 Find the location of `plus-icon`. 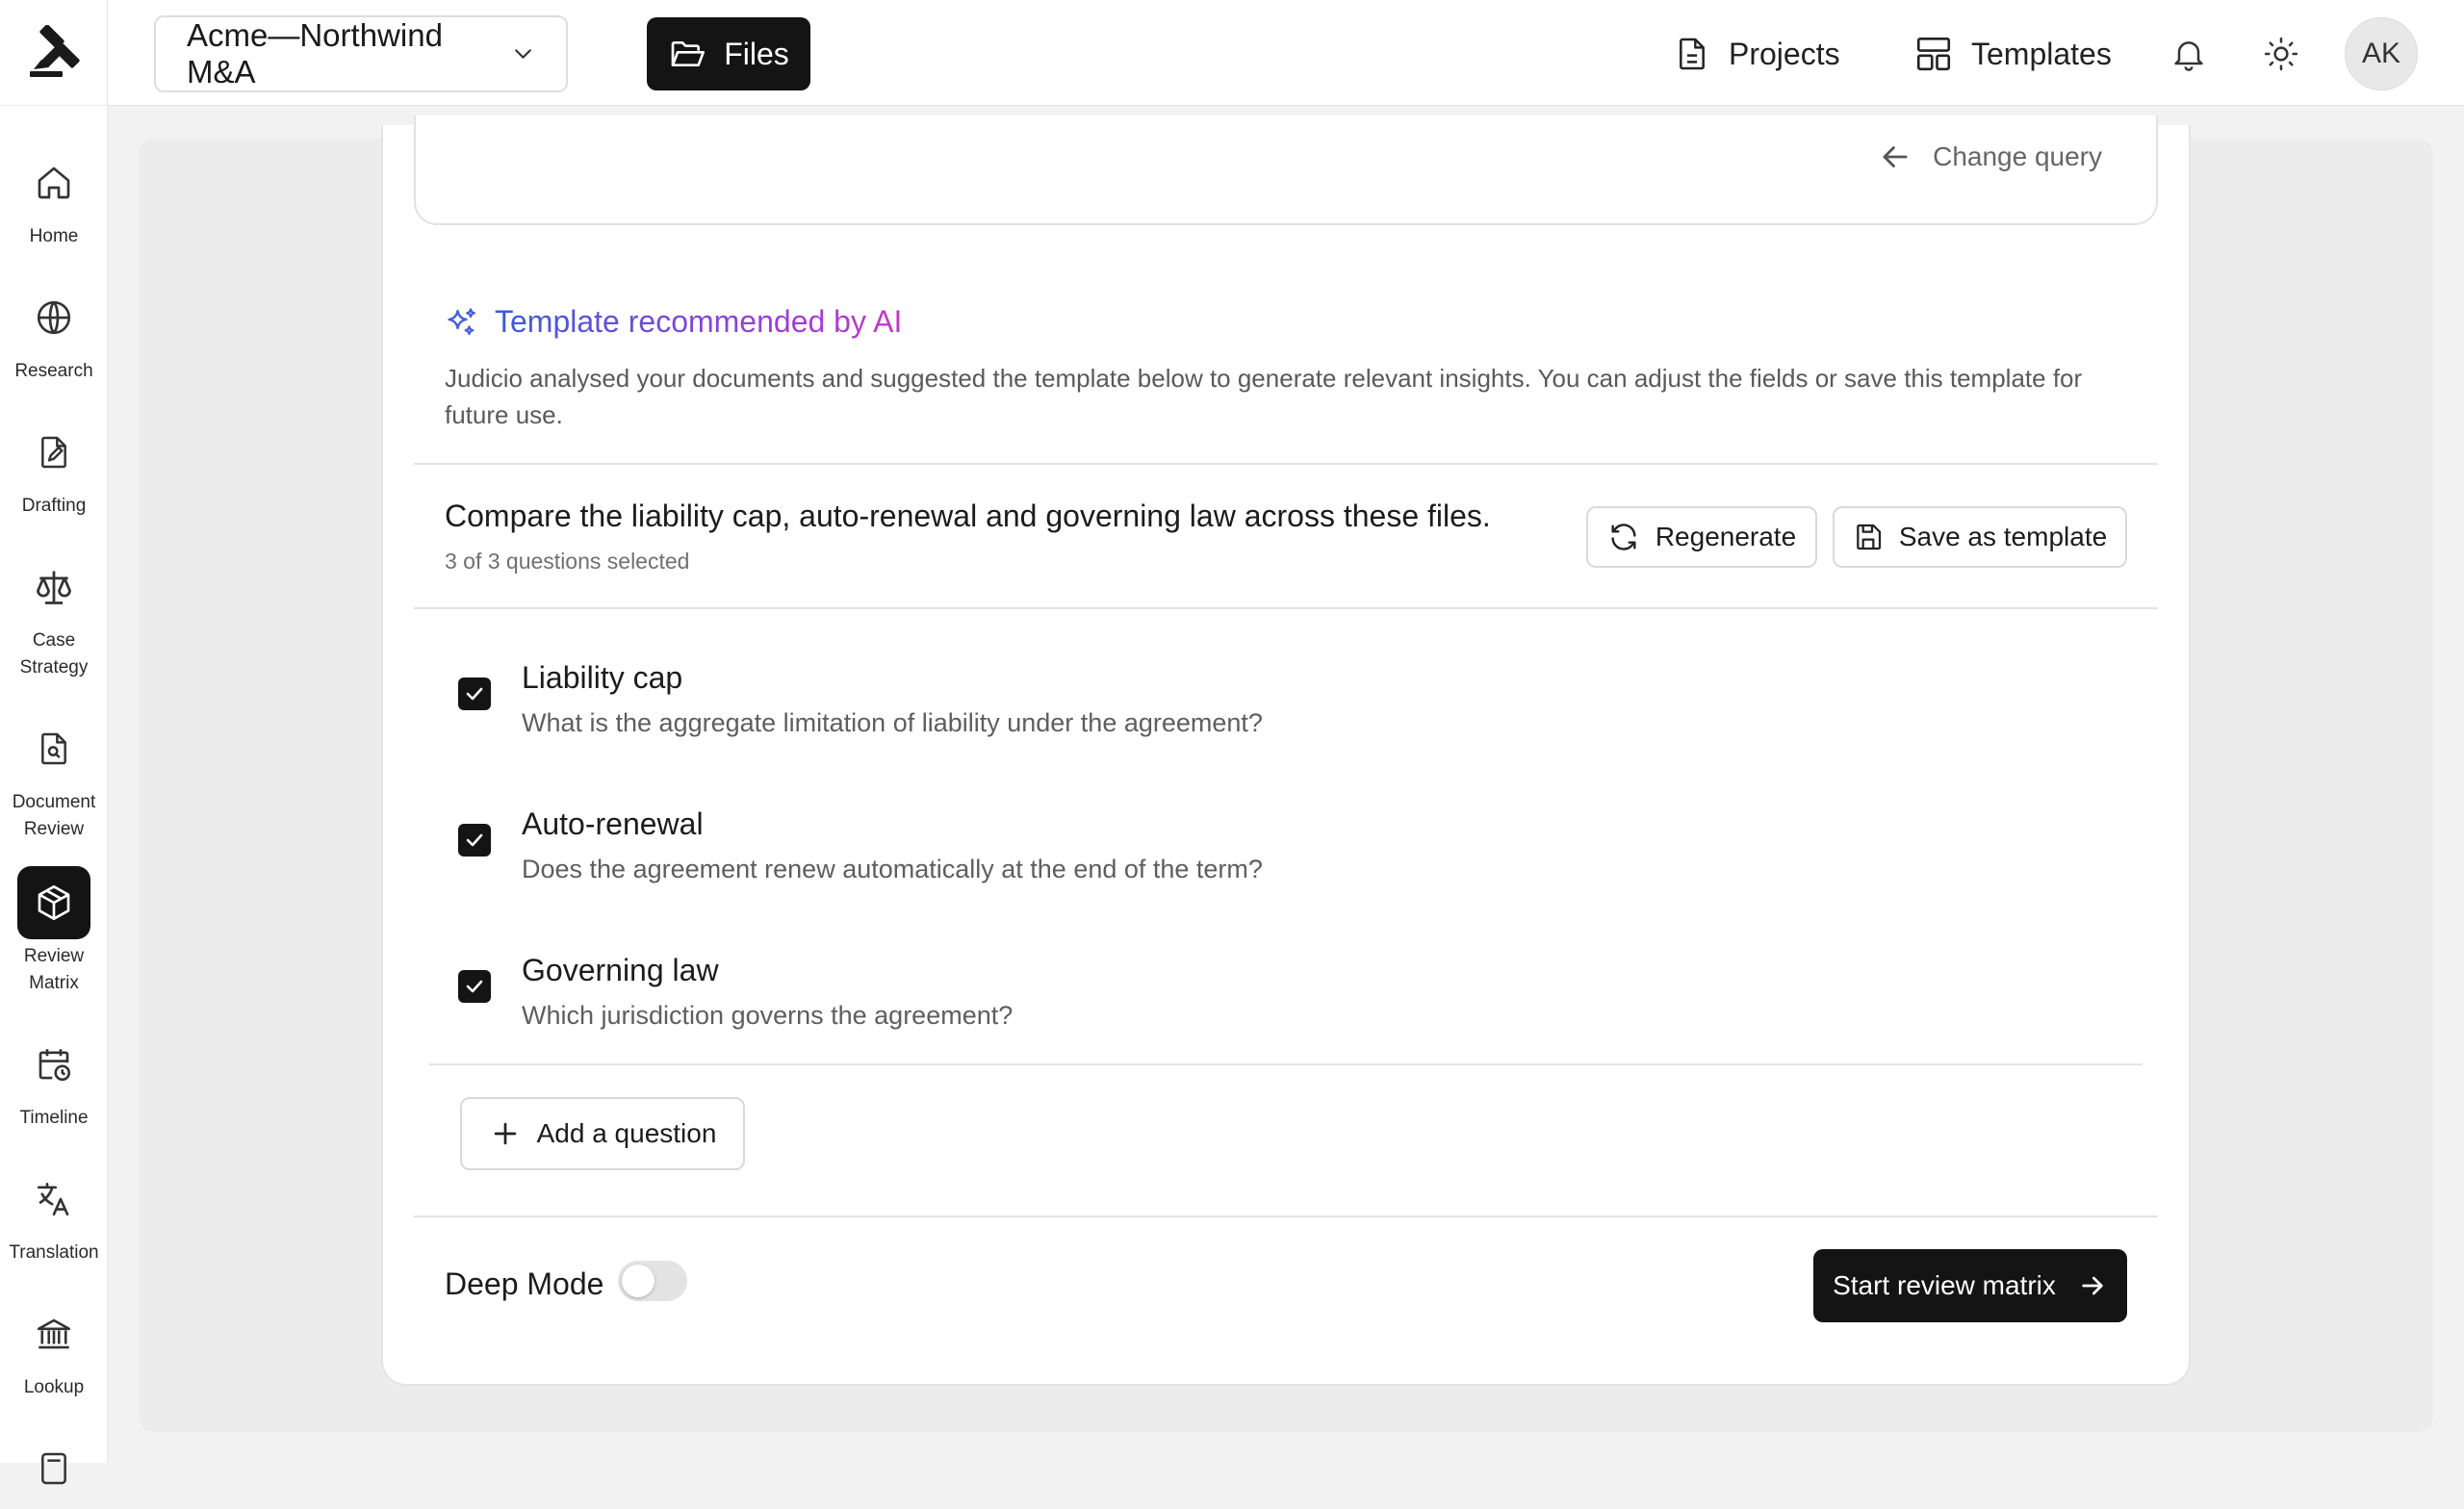

plus-icon is located at coordinates (505, 1133).